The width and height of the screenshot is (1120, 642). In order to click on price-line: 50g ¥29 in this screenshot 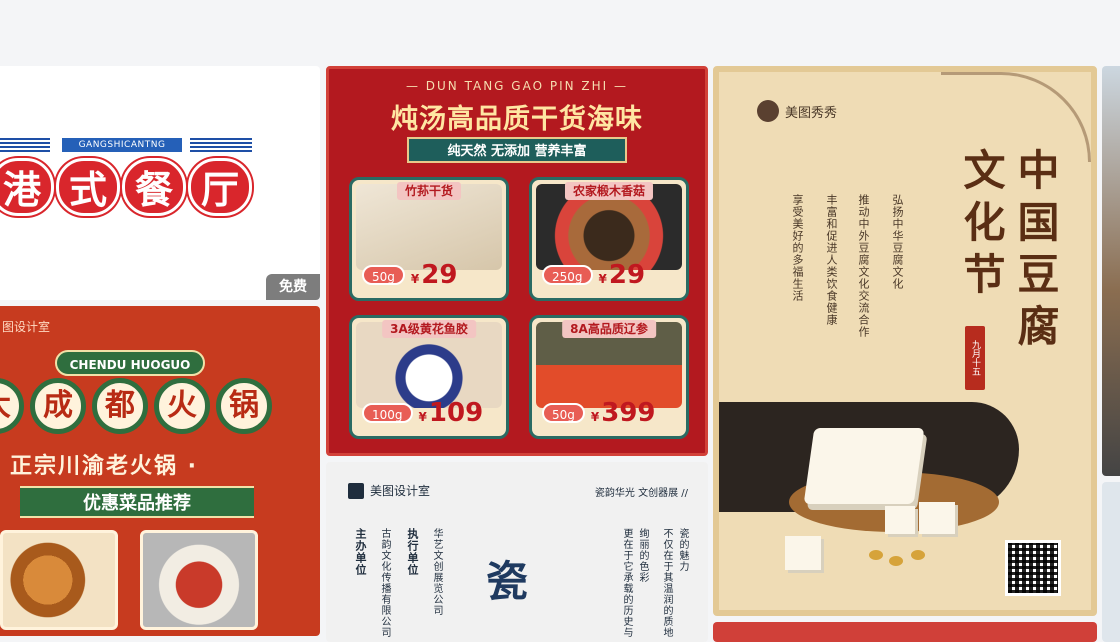, I will do `click(409, 275)`.